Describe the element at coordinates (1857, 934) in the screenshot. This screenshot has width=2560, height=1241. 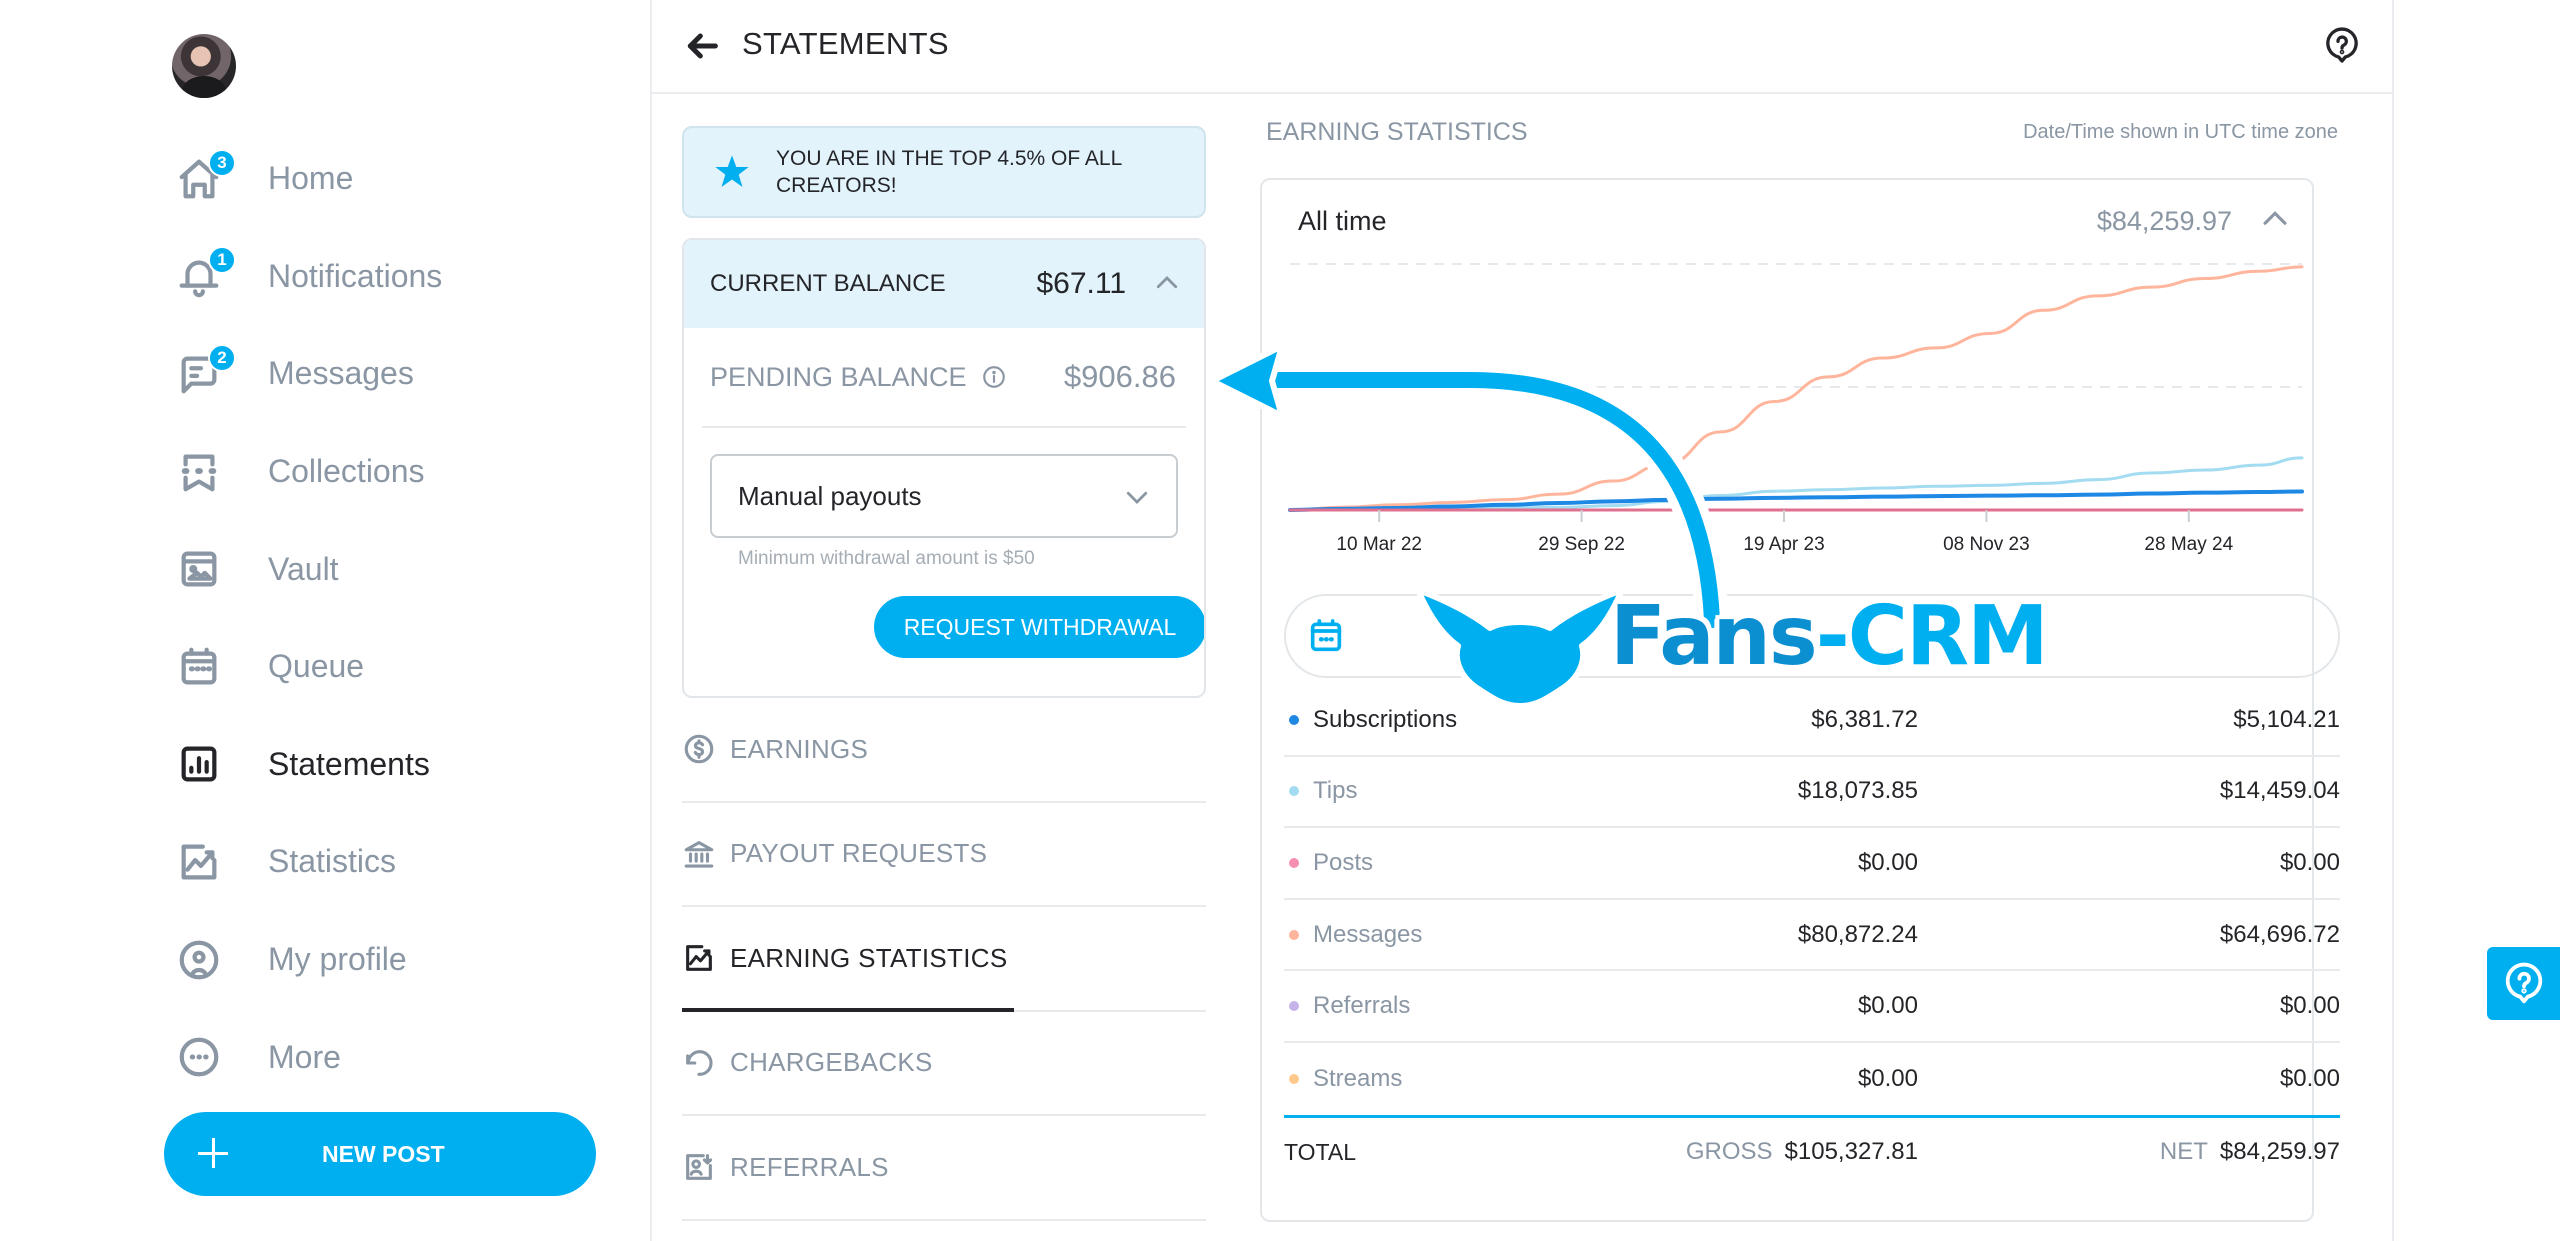
I see `row-gross: $80,872.24` at that location.